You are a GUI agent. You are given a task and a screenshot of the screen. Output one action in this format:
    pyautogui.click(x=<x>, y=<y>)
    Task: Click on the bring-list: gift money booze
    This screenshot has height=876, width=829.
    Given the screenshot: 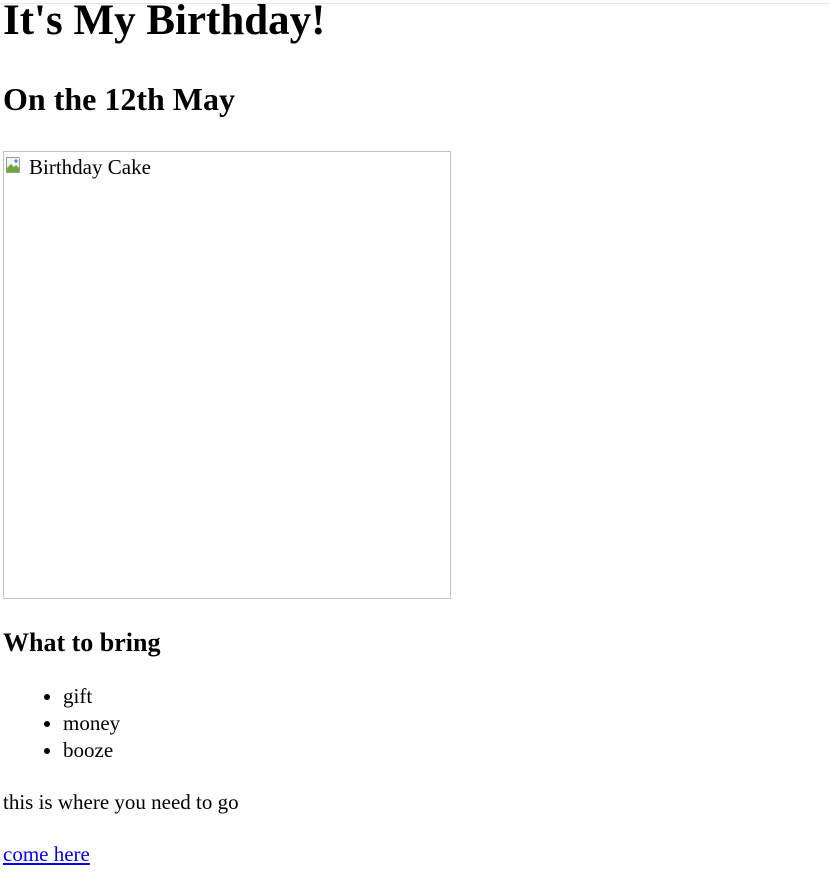 What is the action you would take?
    pyautogui.click(x=416, y=723)
    